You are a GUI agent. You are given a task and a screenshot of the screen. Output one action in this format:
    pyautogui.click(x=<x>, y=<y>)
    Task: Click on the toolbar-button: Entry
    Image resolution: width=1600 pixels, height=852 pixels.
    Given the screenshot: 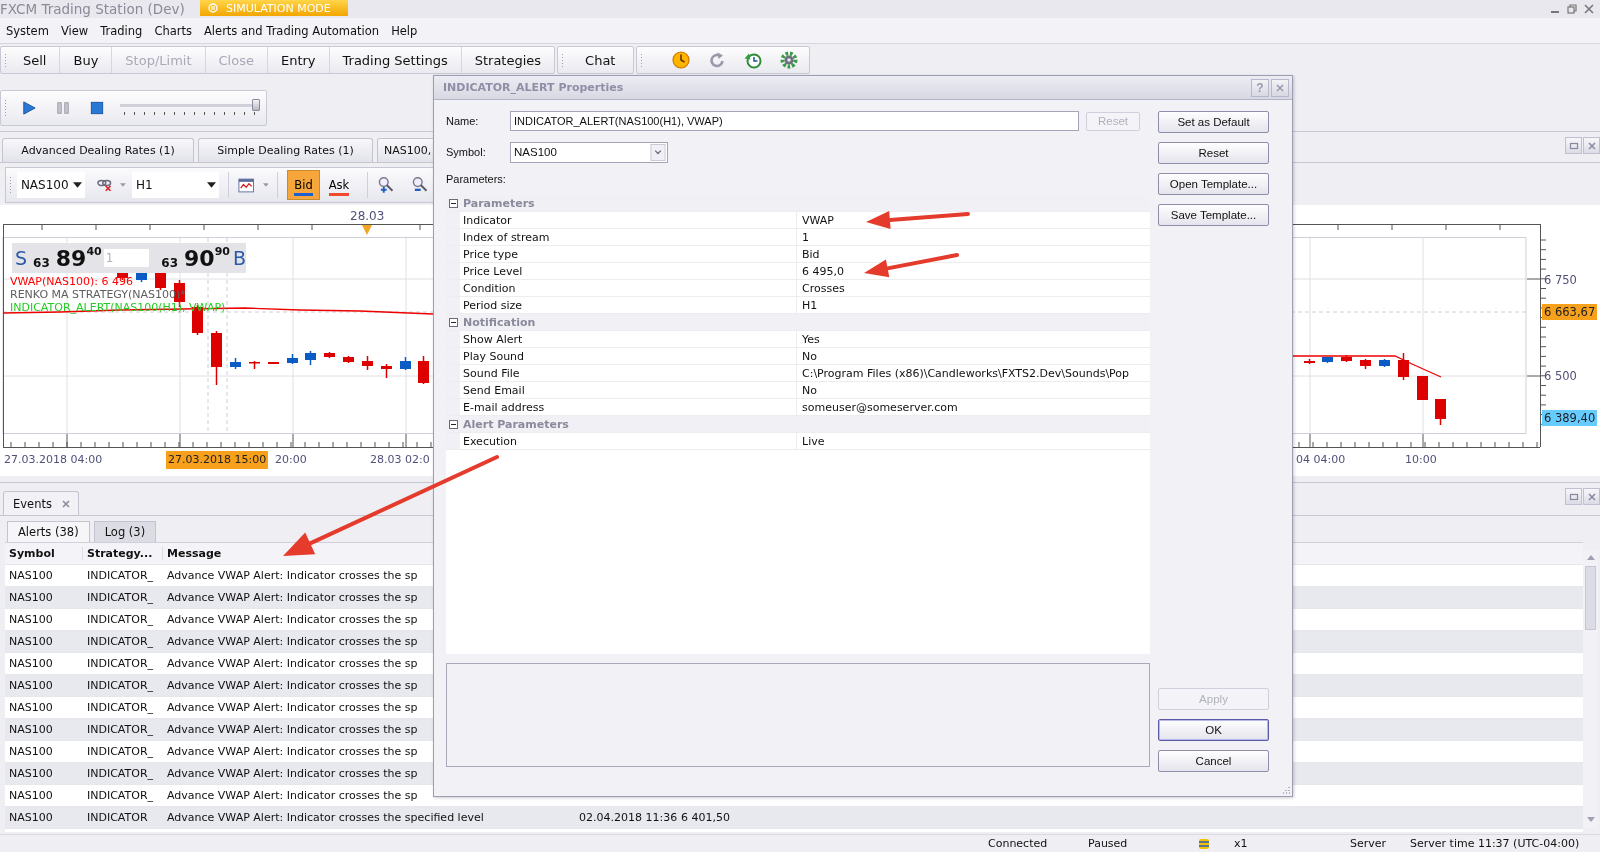 What is the action you would take?
    pyautogui.click(x=298, y=60)
    